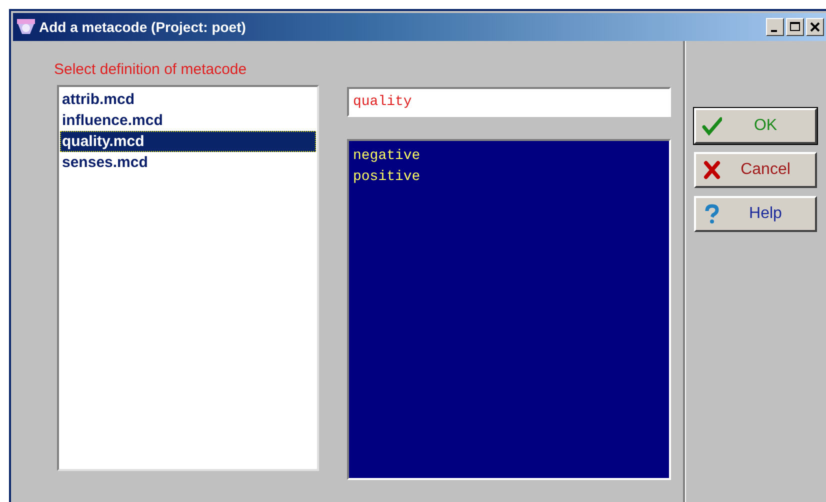 The width and height of the screenshot is (826, 502). I want to click on help-button: Help, so click(755, 214).